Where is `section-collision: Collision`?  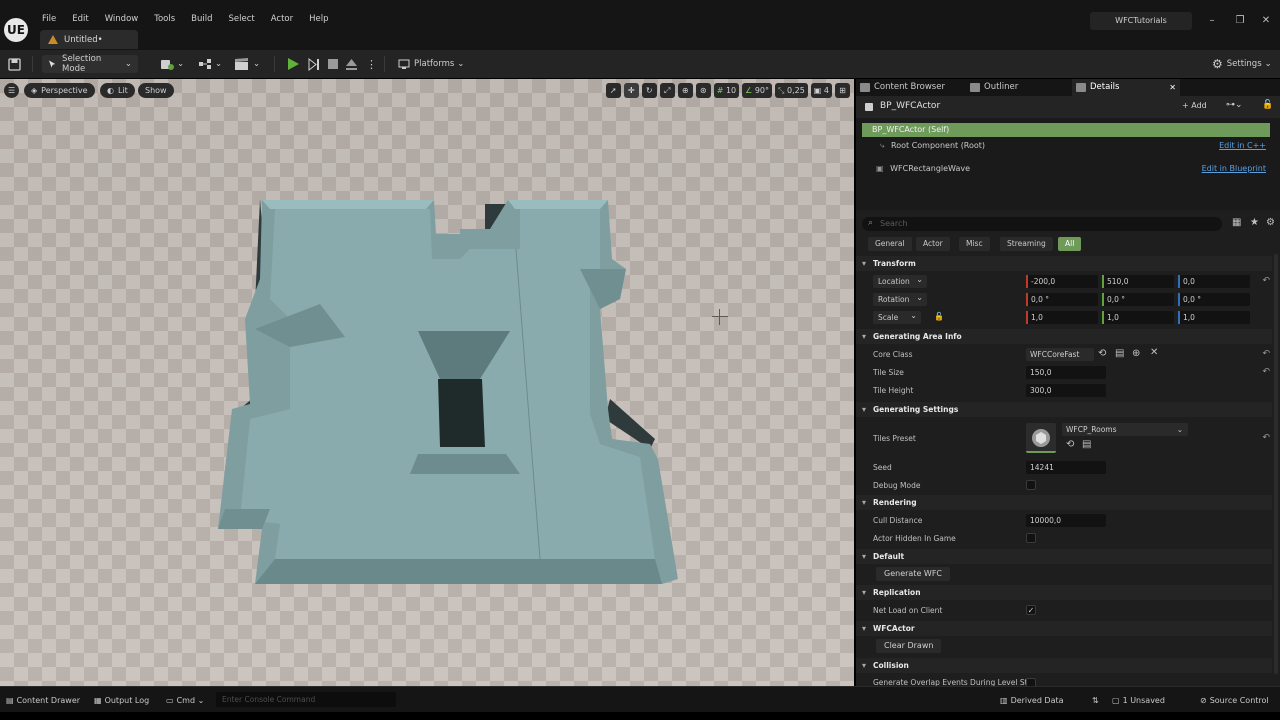
section-collision: Collision is located at coordinates (1064, 665).